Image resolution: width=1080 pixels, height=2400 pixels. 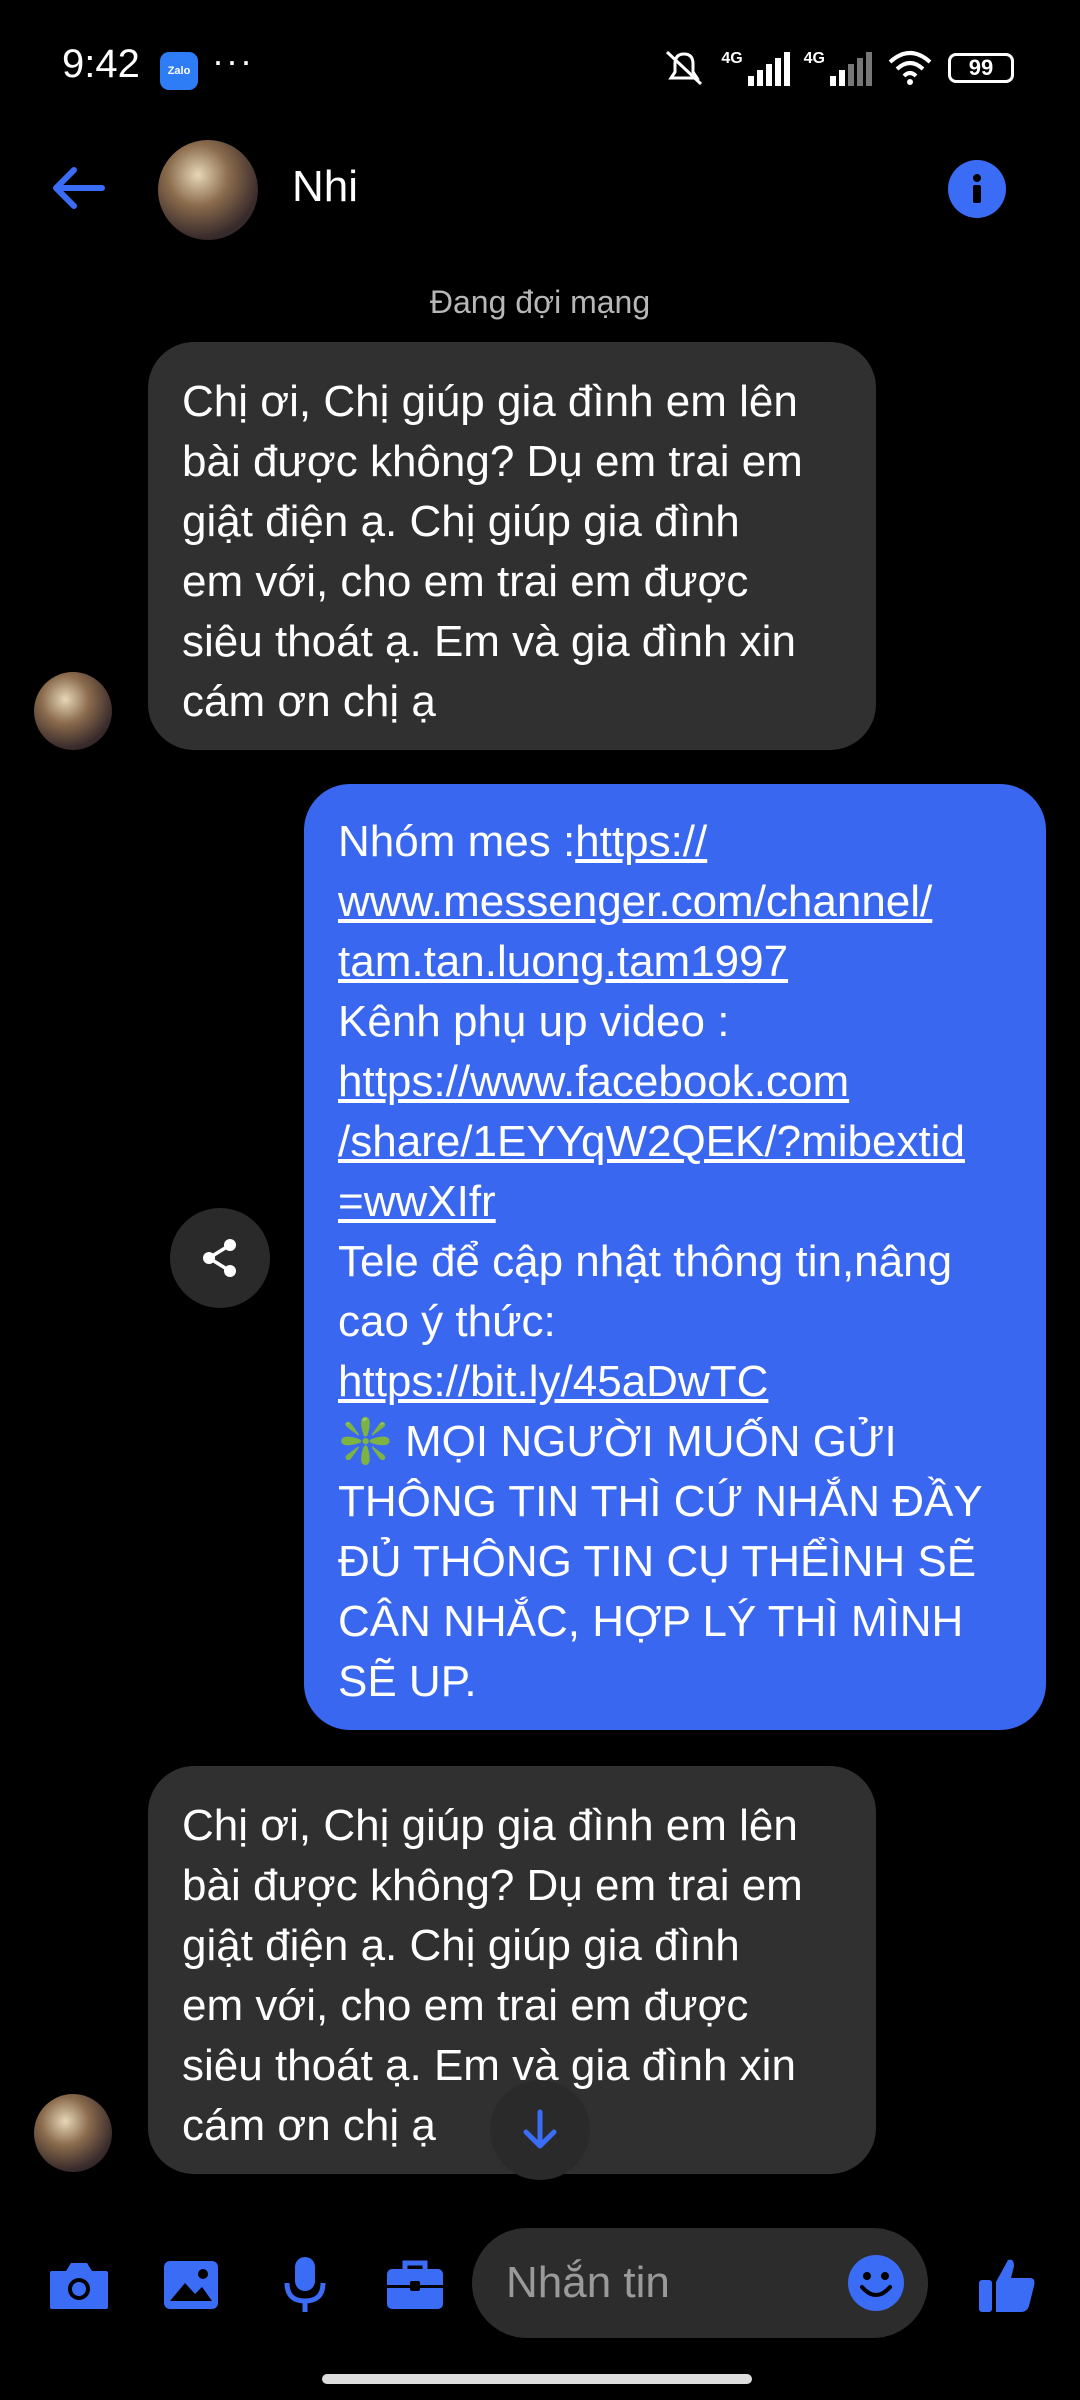 What do you see at coordinates (684, 68) in the screenshot?
I see `silent-mode-icon` at bounding box center [684, 68].